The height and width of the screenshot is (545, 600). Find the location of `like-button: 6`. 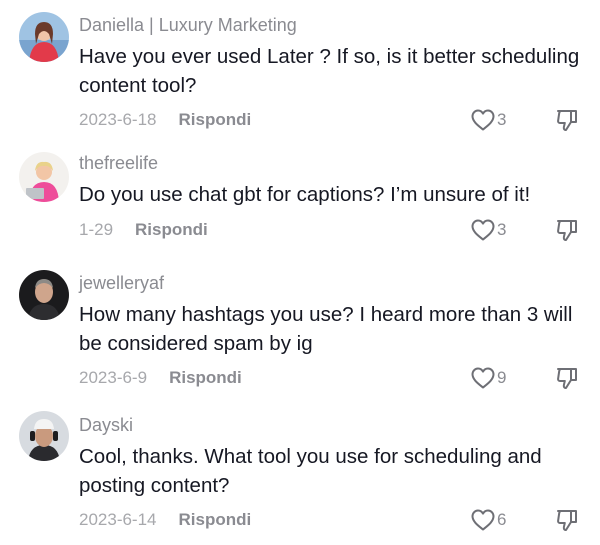

like-button: 6 is located at coordinates (488, 520).